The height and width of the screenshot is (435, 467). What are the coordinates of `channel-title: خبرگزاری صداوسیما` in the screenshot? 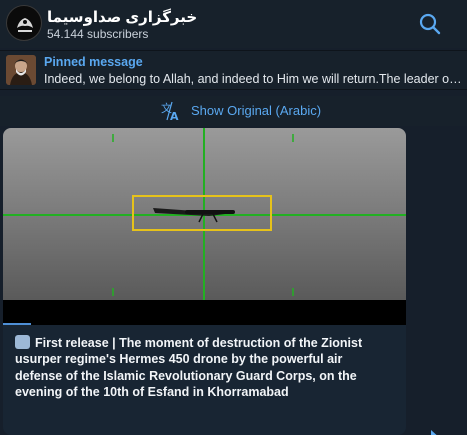 It's located at (122, 17).